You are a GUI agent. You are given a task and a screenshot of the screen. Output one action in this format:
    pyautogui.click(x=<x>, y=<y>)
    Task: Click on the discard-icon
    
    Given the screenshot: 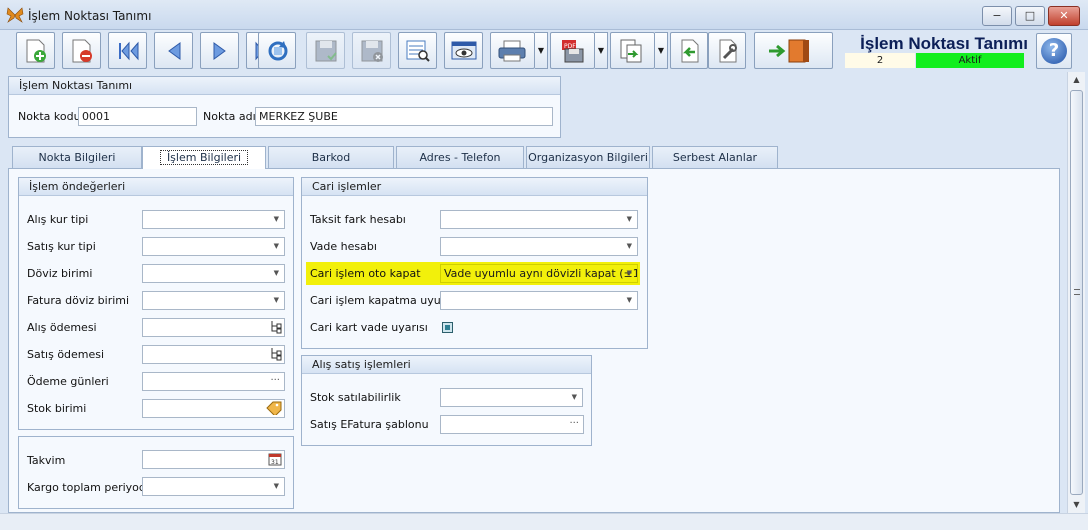 What is the action you would take?
    pyautogui.click(x=372, y=51)
    